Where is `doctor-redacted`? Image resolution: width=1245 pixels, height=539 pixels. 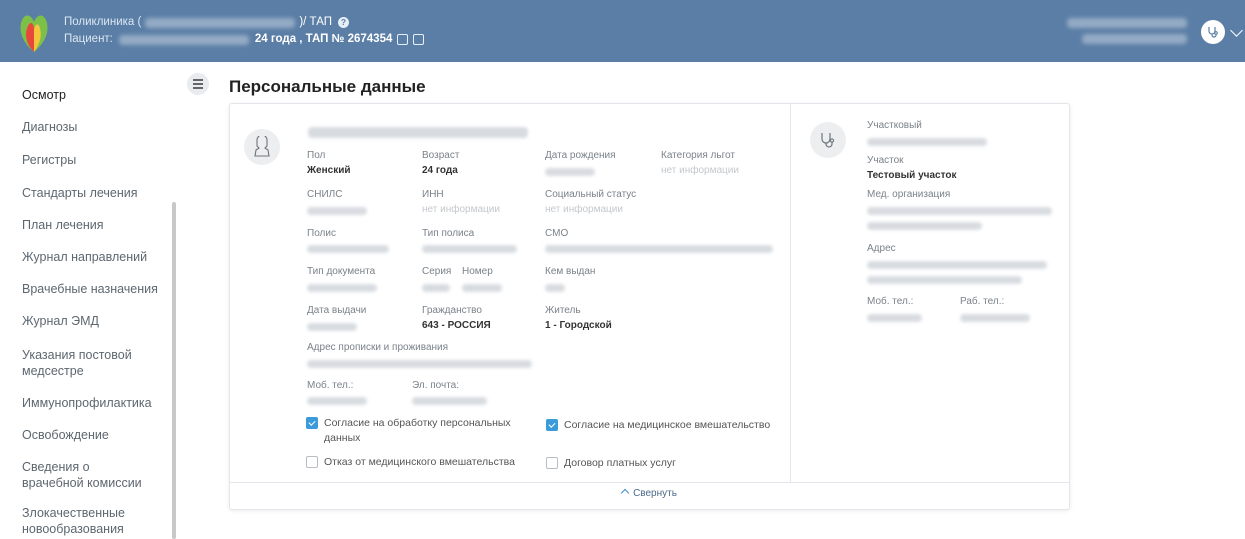
doctor-redacted is located at coordinates (927, 142).